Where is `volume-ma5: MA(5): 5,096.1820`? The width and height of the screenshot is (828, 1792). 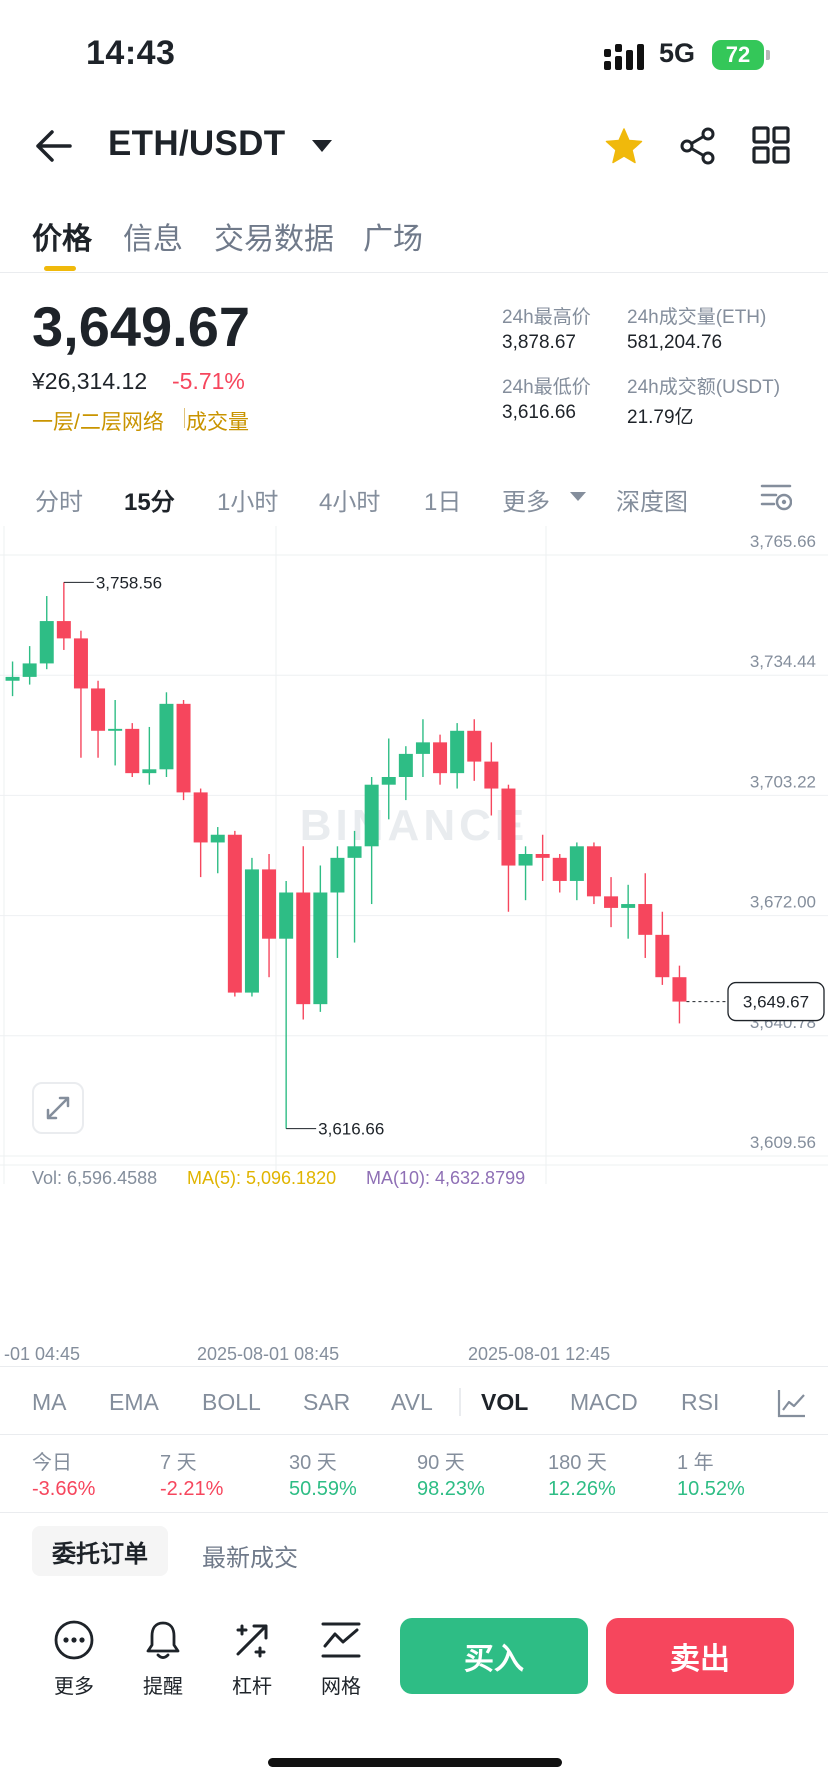 volume-ma5: MA(5): 5,096.1820 is located at coordinates (262, 1178).